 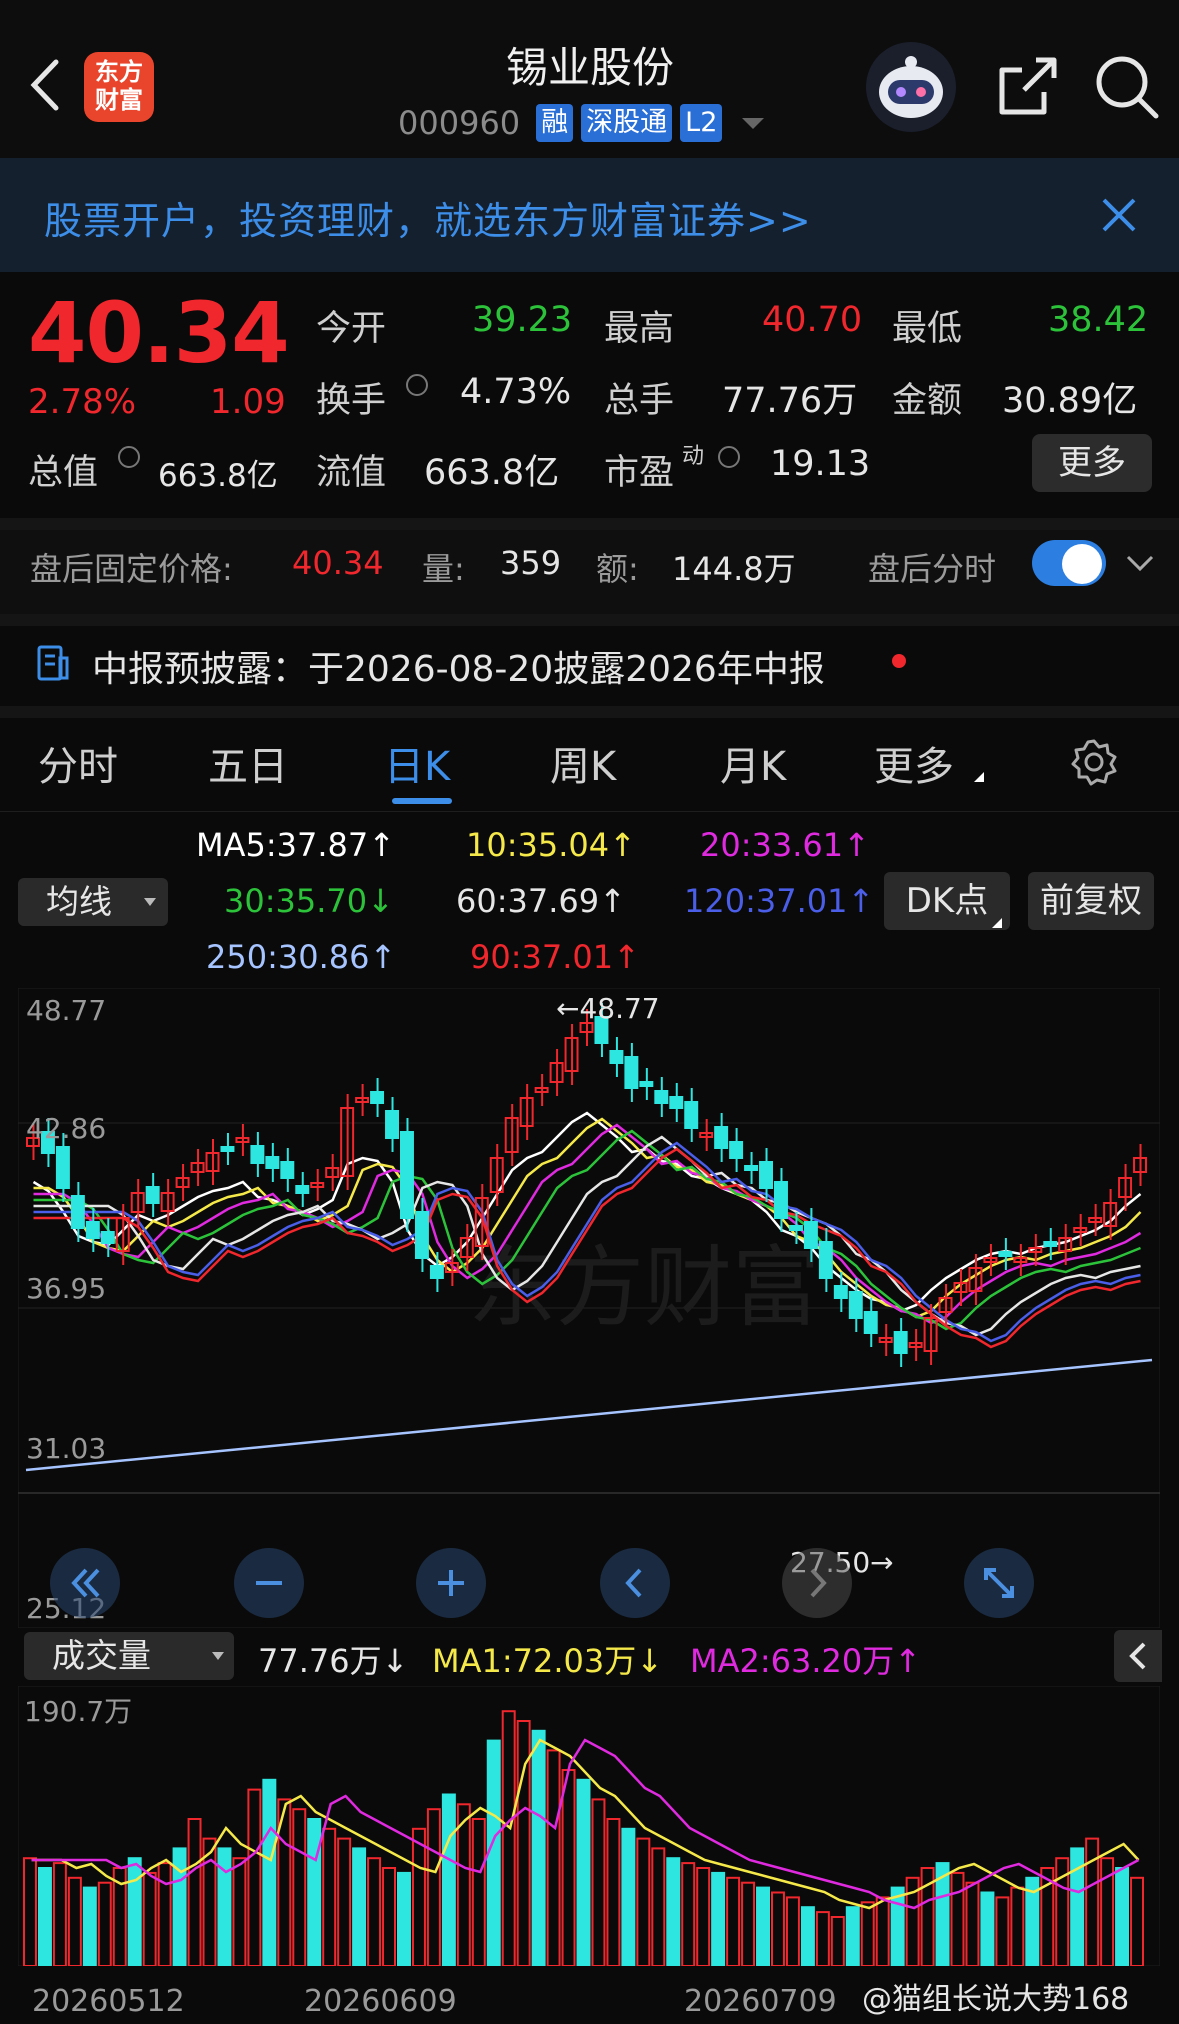 What do you see at coordinates (417, 763) in the screenshot?
I see `tab-daily-k: 日K` at bounding box center [417, 763].